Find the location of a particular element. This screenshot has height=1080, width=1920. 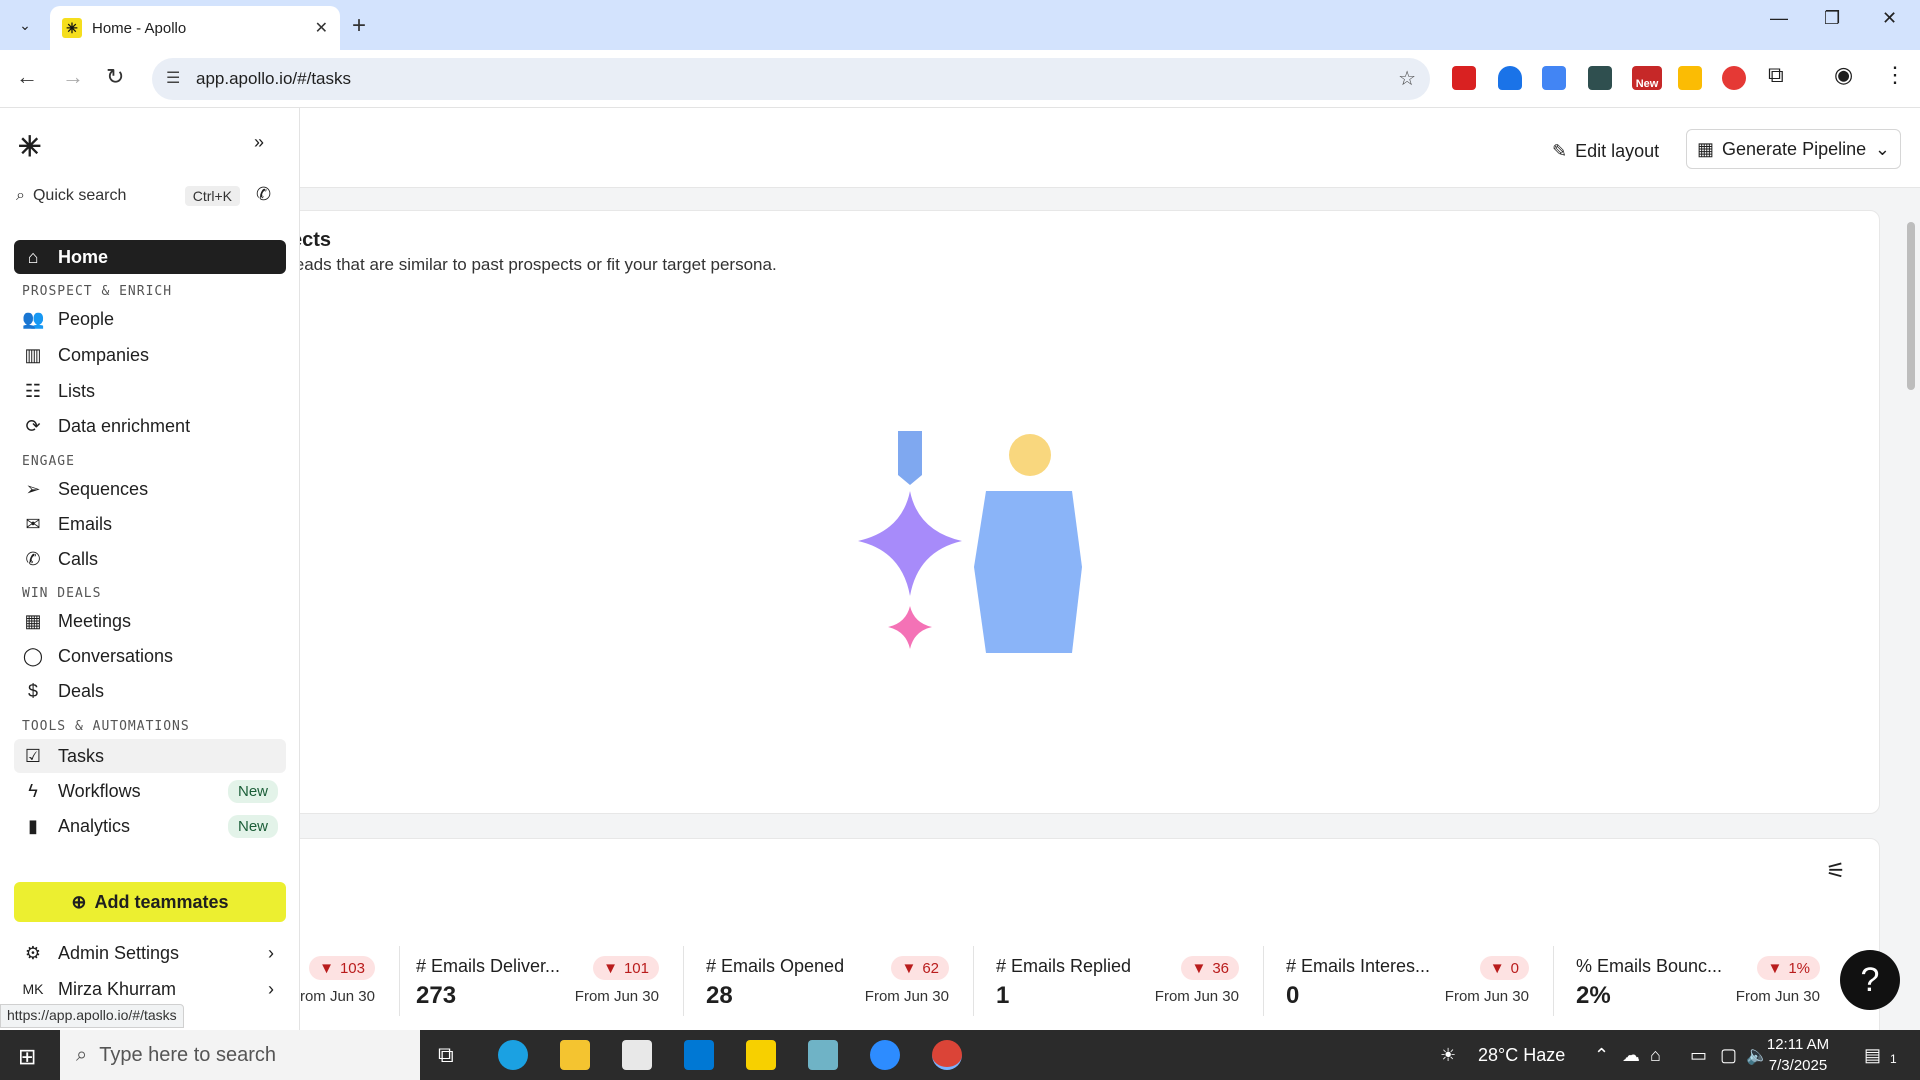

docs-extension-icon is located at coordinates (1554, 78).